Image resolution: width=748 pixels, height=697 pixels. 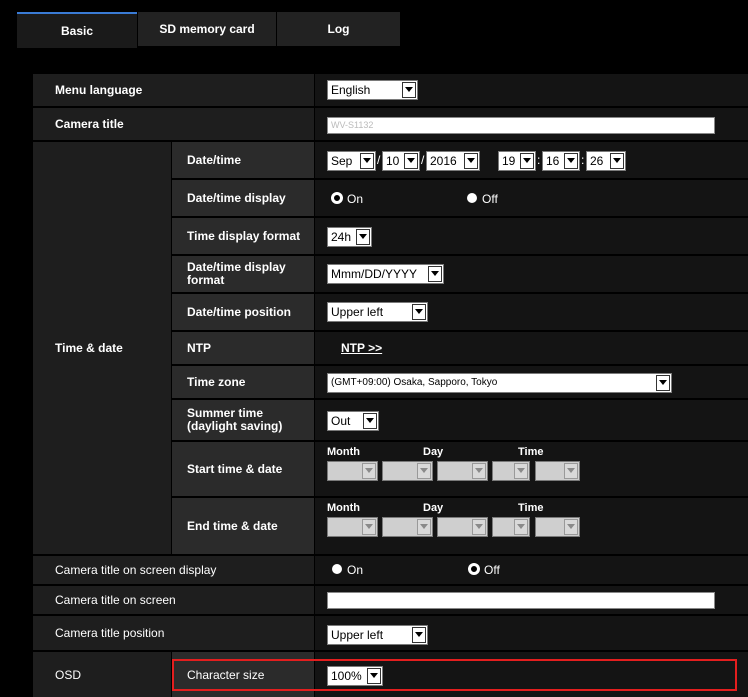 I want to click on camera-title-position-select: Upper left, so click(x=377, y=635).